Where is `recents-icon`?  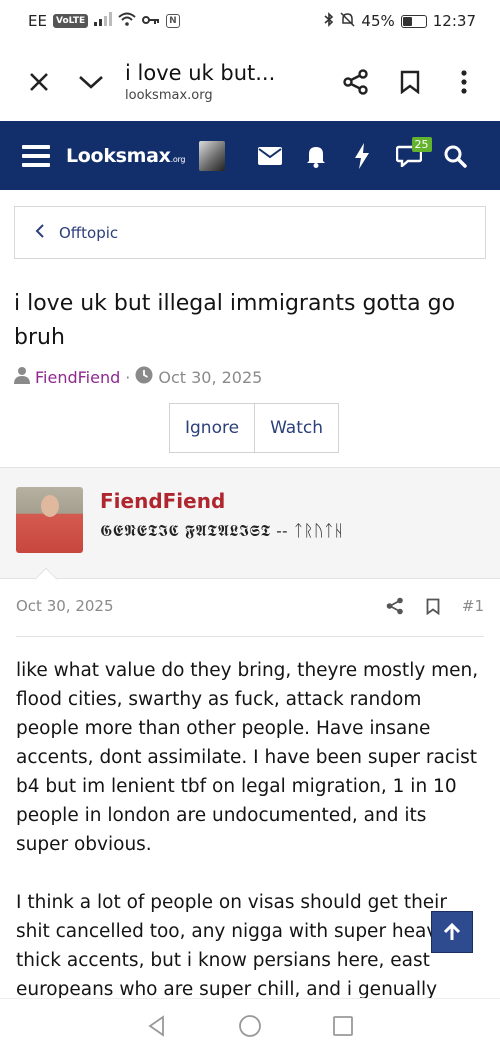 recents-icon is located at coordinates (343, 1028).